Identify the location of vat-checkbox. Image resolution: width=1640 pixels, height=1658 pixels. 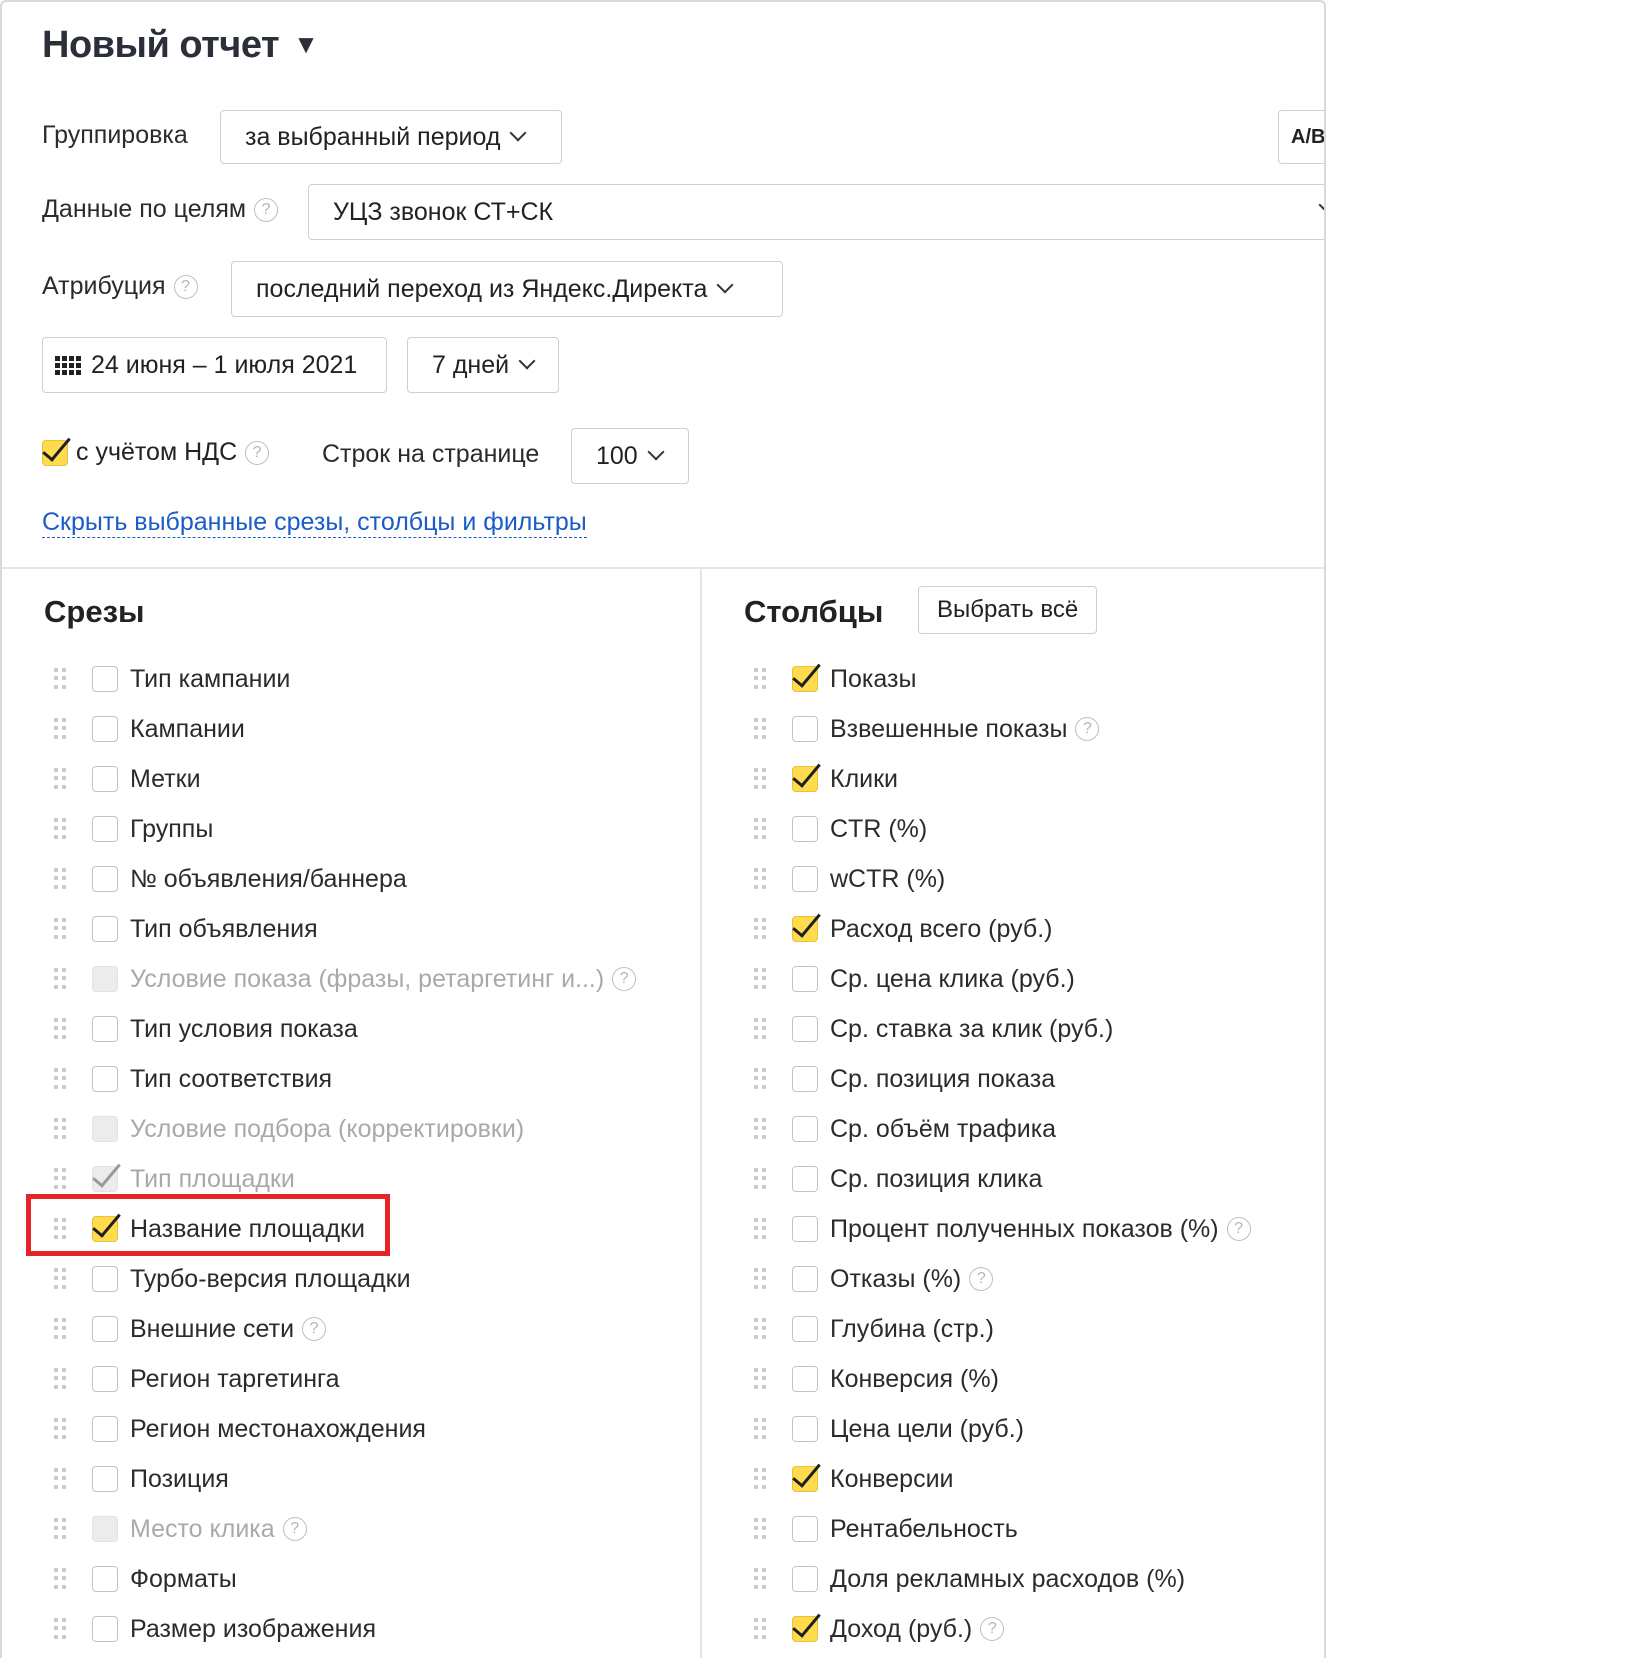
(55, 452).